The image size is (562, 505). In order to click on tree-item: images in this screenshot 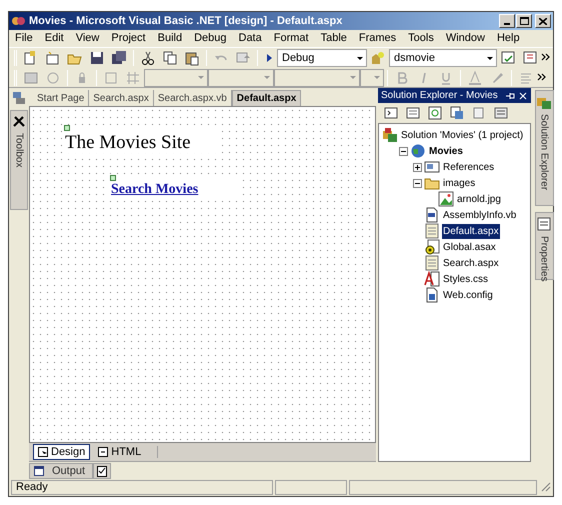, I will do `click(459, 183)`.